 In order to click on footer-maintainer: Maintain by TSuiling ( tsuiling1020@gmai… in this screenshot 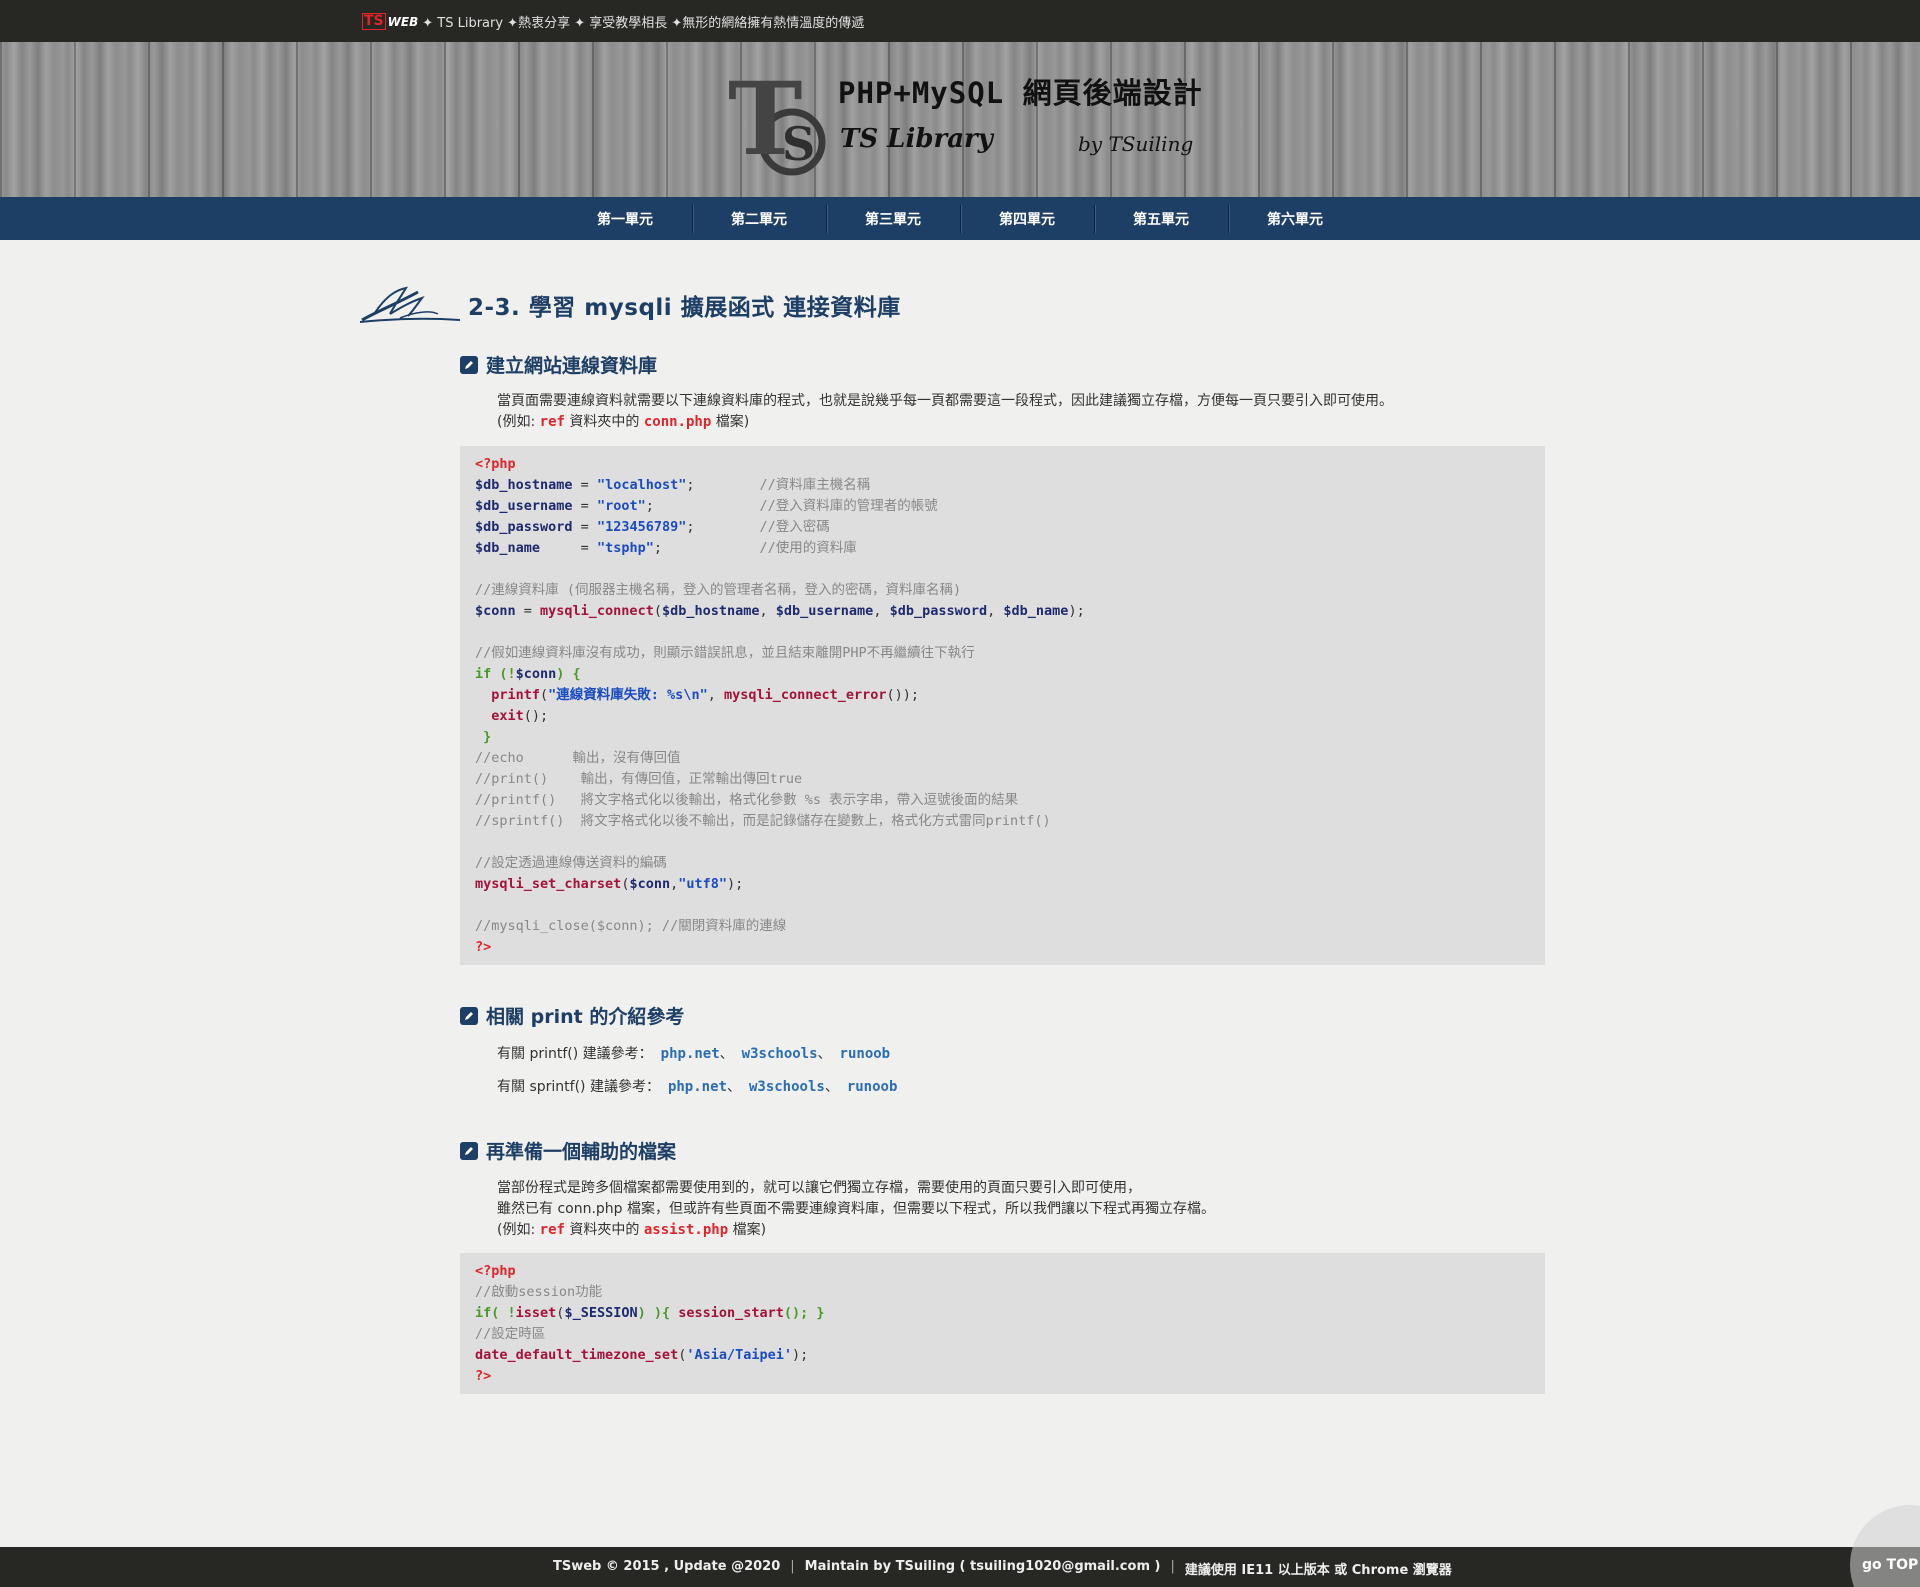, I will do `click(983, 1568)`.